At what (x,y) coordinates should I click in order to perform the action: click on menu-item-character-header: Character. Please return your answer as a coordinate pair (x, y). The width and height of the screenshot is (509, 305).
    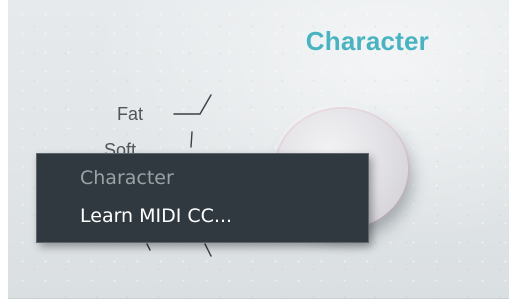
    Looking at the image, I should click on (127, 178).